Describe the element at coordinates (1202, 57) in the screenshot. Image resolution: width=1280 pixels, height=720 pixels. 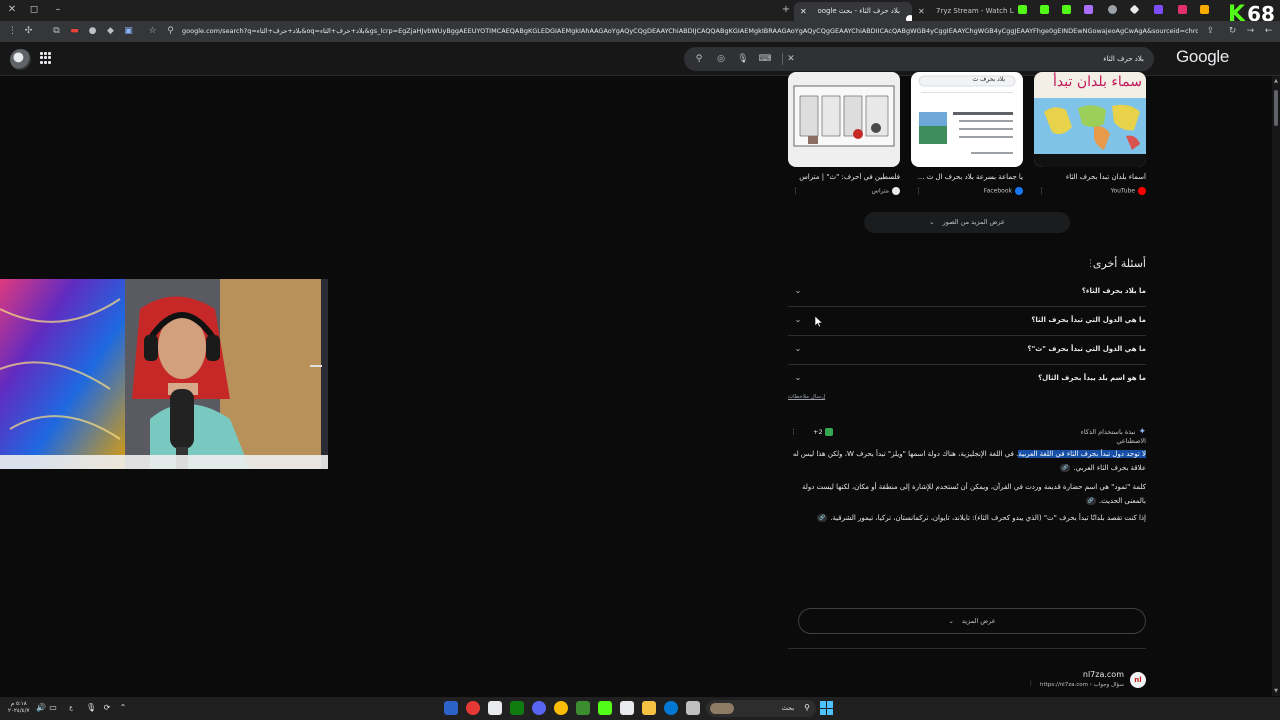
I see `google-logo: Google` at that location.